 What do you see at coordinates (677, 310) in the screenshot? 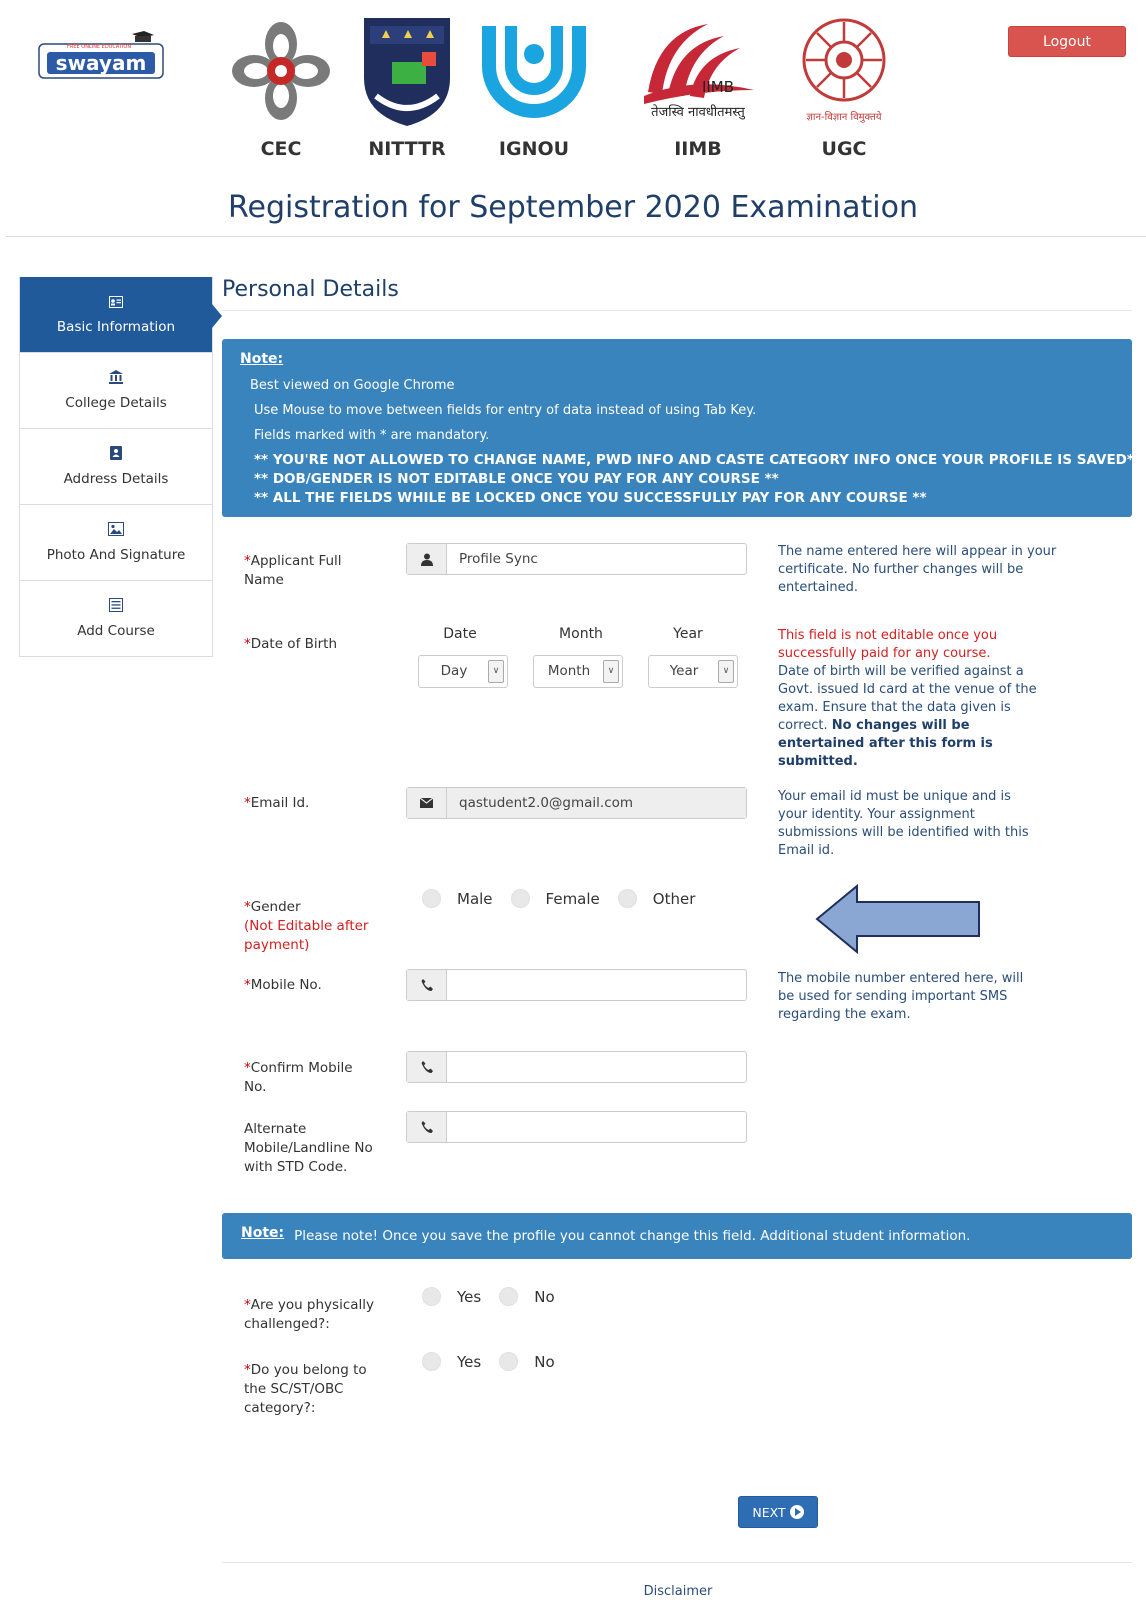
I see `section-divider` at bounding box center [677, 310].